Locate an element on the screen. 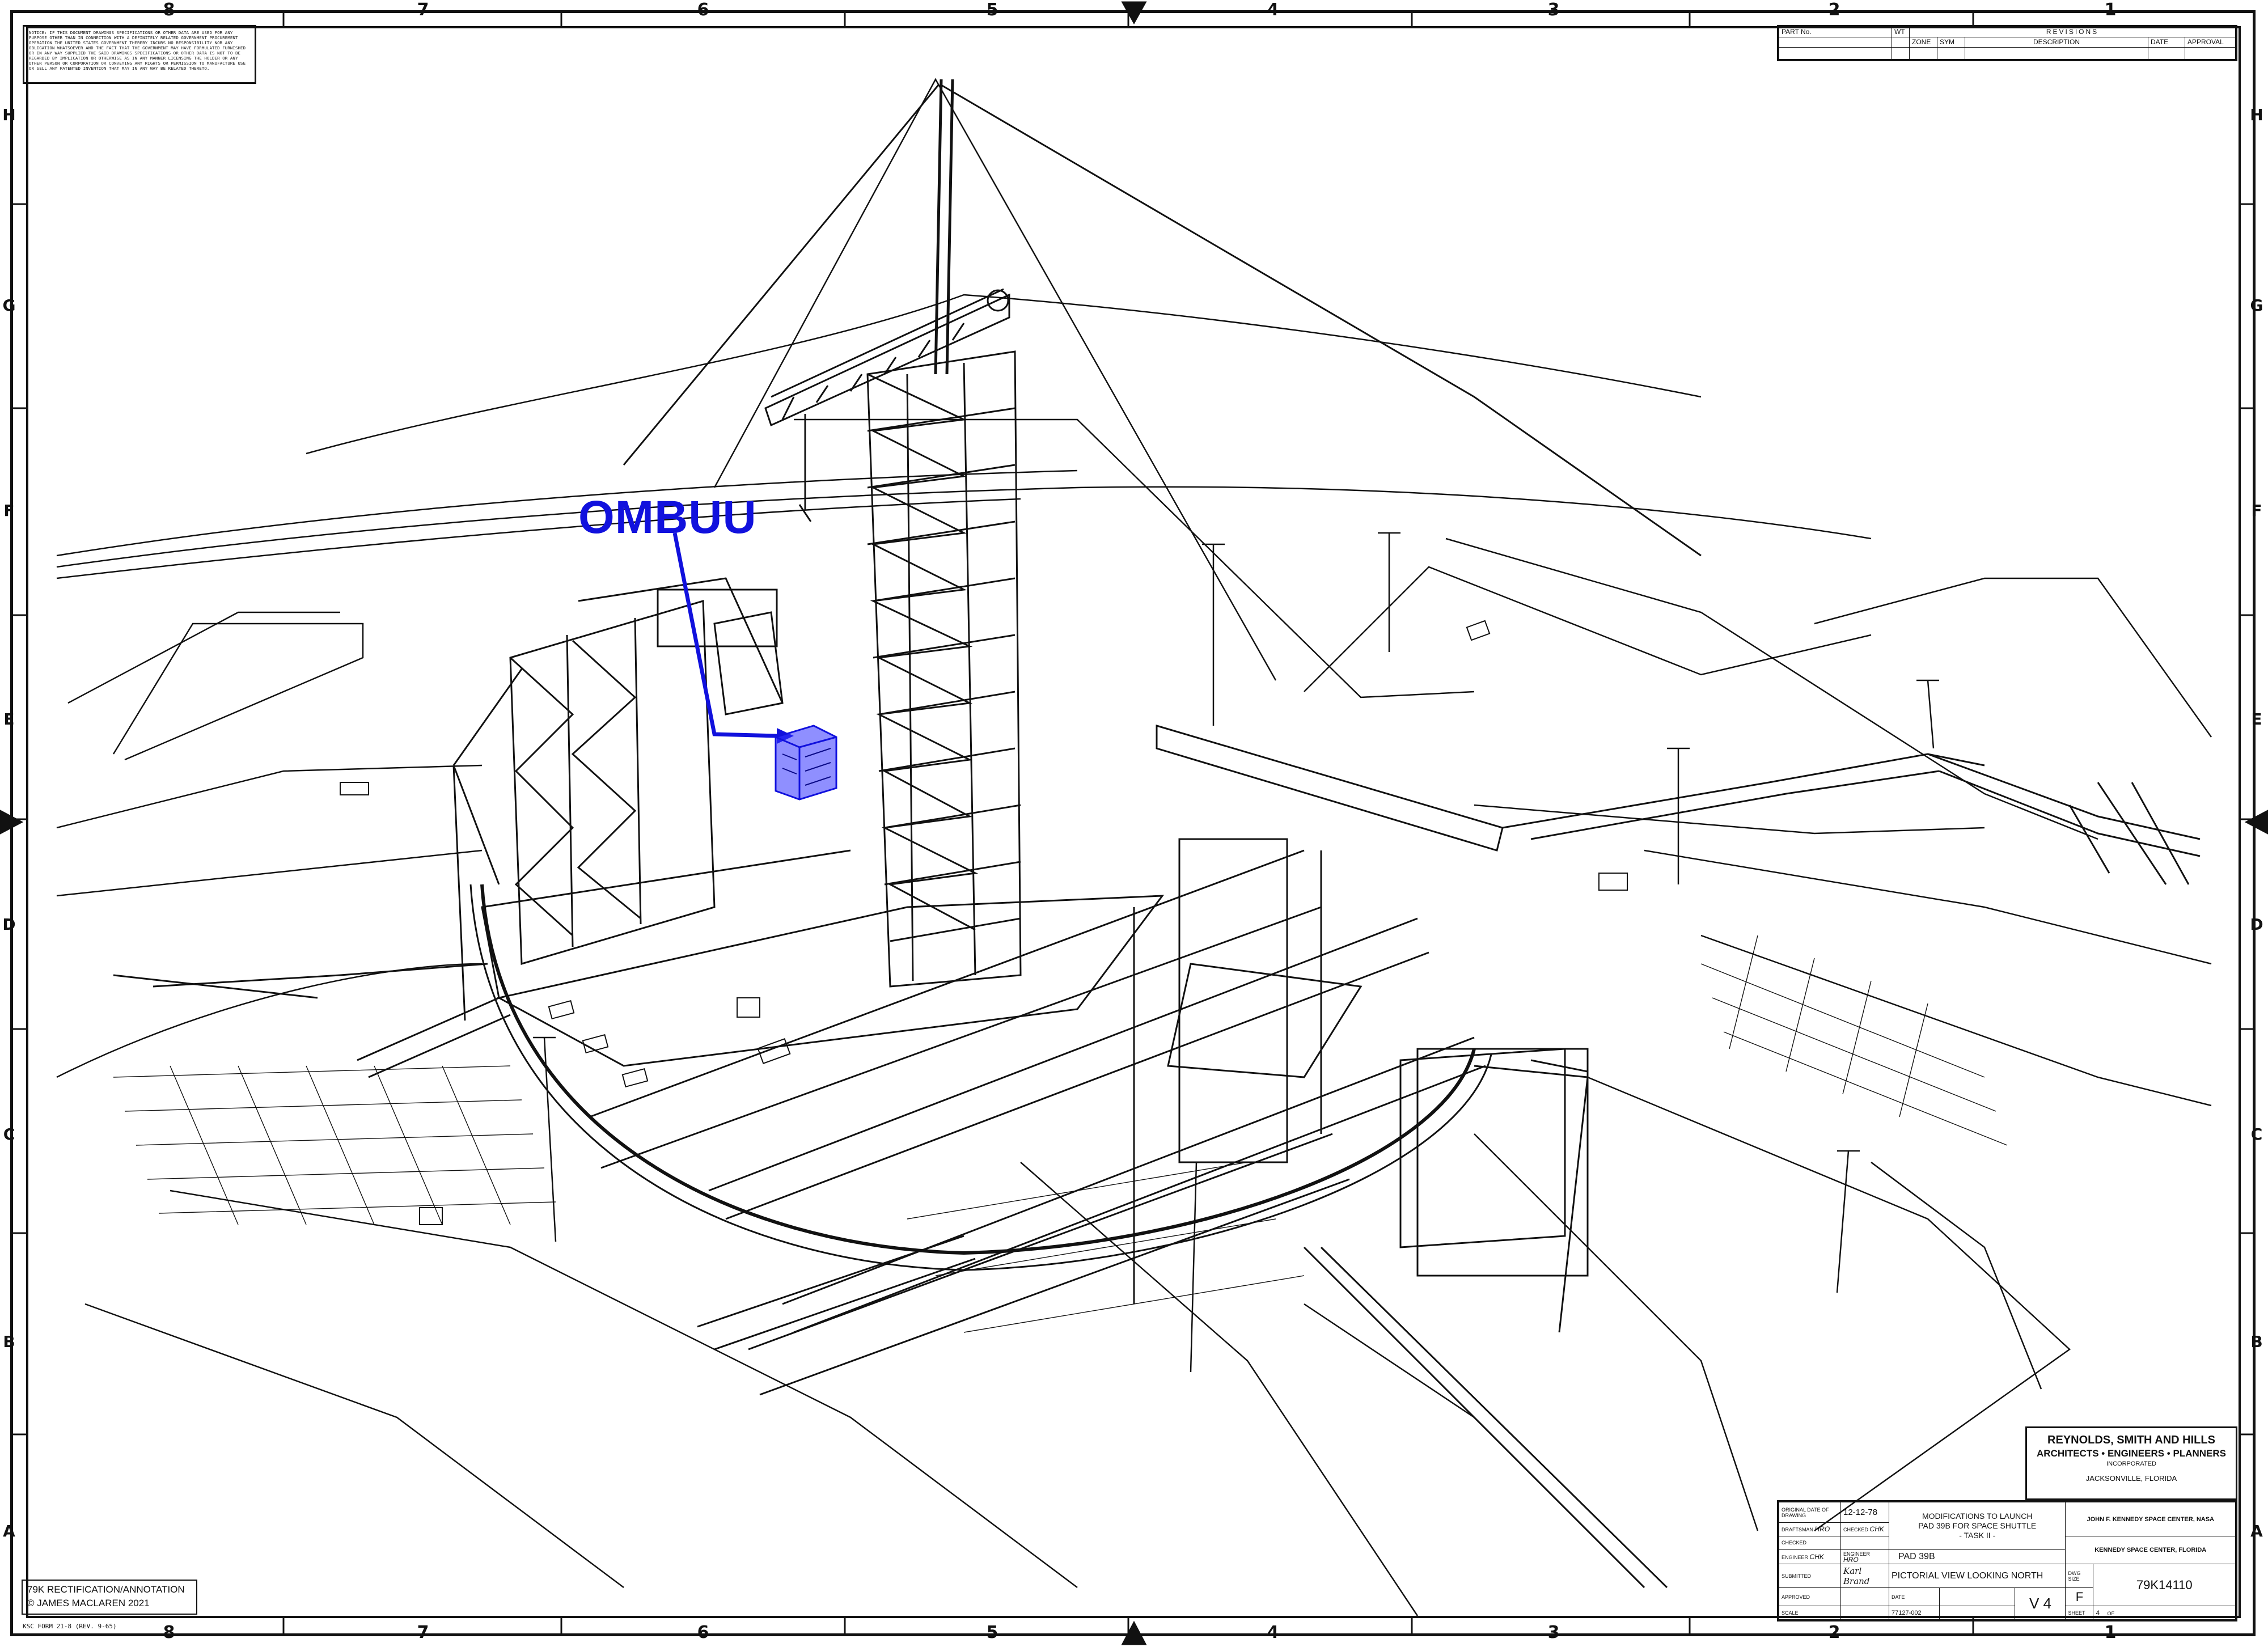  agency-name: JOHN F. KENNEDY SPACE CENTER, NASA is located at coordinates (2150, 1519).